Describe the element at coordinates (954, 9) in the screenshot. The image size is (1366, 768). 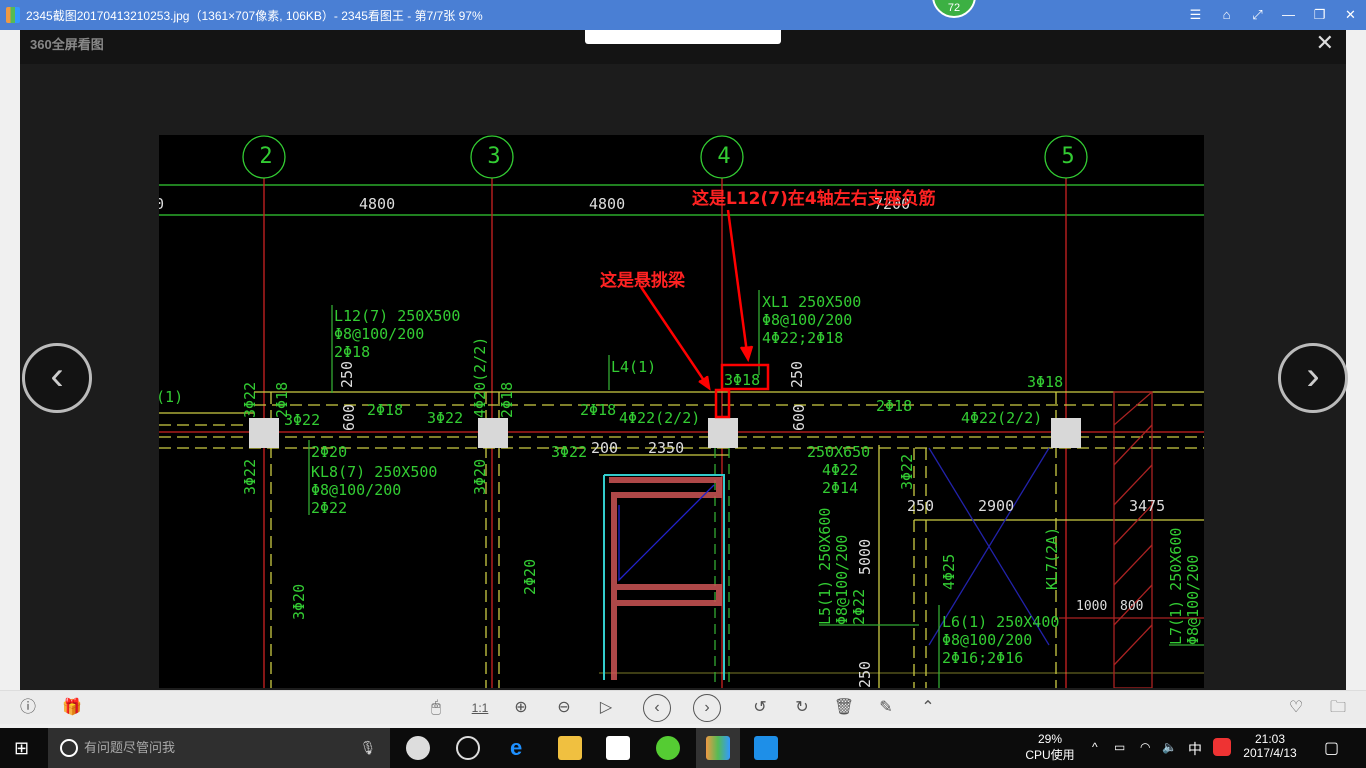
I see `notification-badge: 72` at that location.